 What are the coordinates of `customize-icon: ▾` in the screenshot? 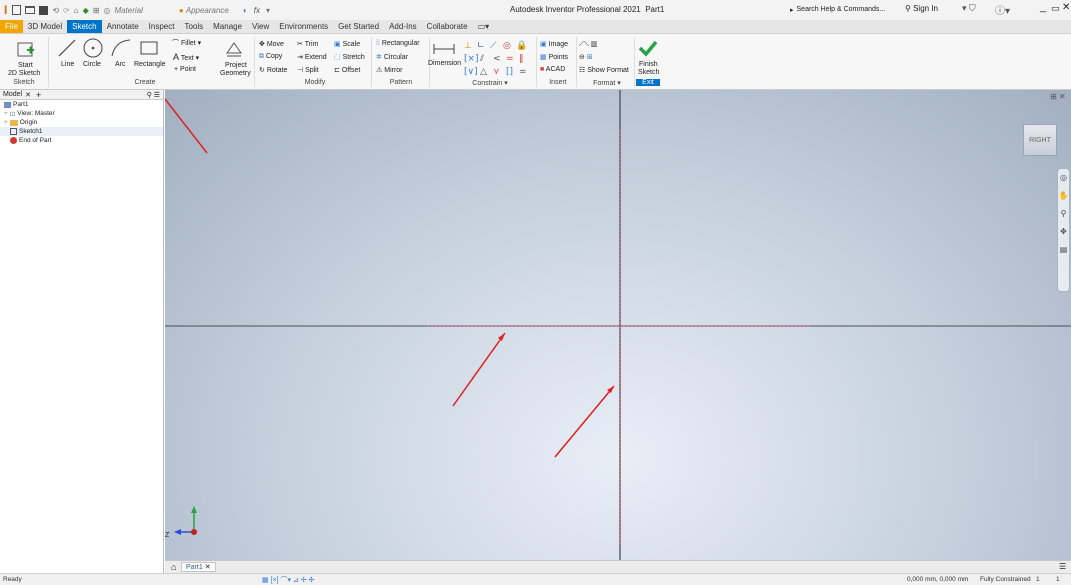 It's located at (268, 10).